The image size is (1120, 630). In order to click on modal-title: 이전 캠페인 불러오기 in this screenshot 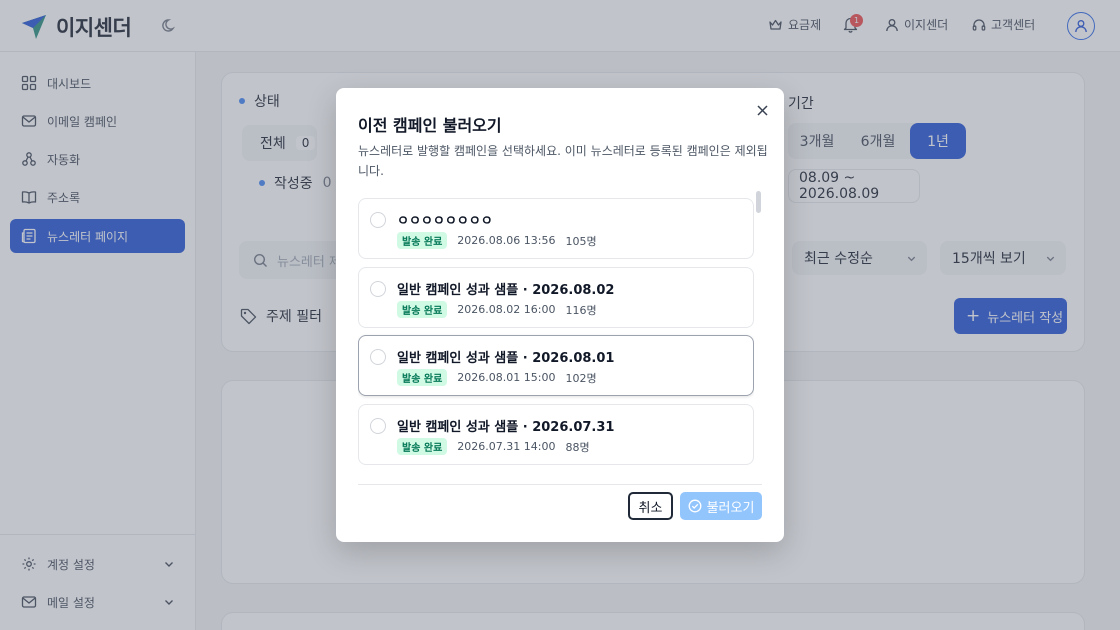, I will do `click(430, 125)`.